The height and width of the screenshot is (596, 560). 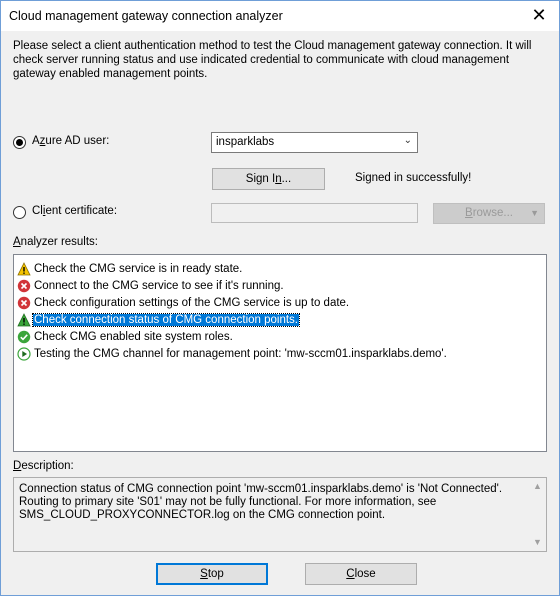 What do you see at coordinates (71, 141) in the screenshot?
I see `azure-ad-label: Azure AD user:` at bounding box center [71, 141].